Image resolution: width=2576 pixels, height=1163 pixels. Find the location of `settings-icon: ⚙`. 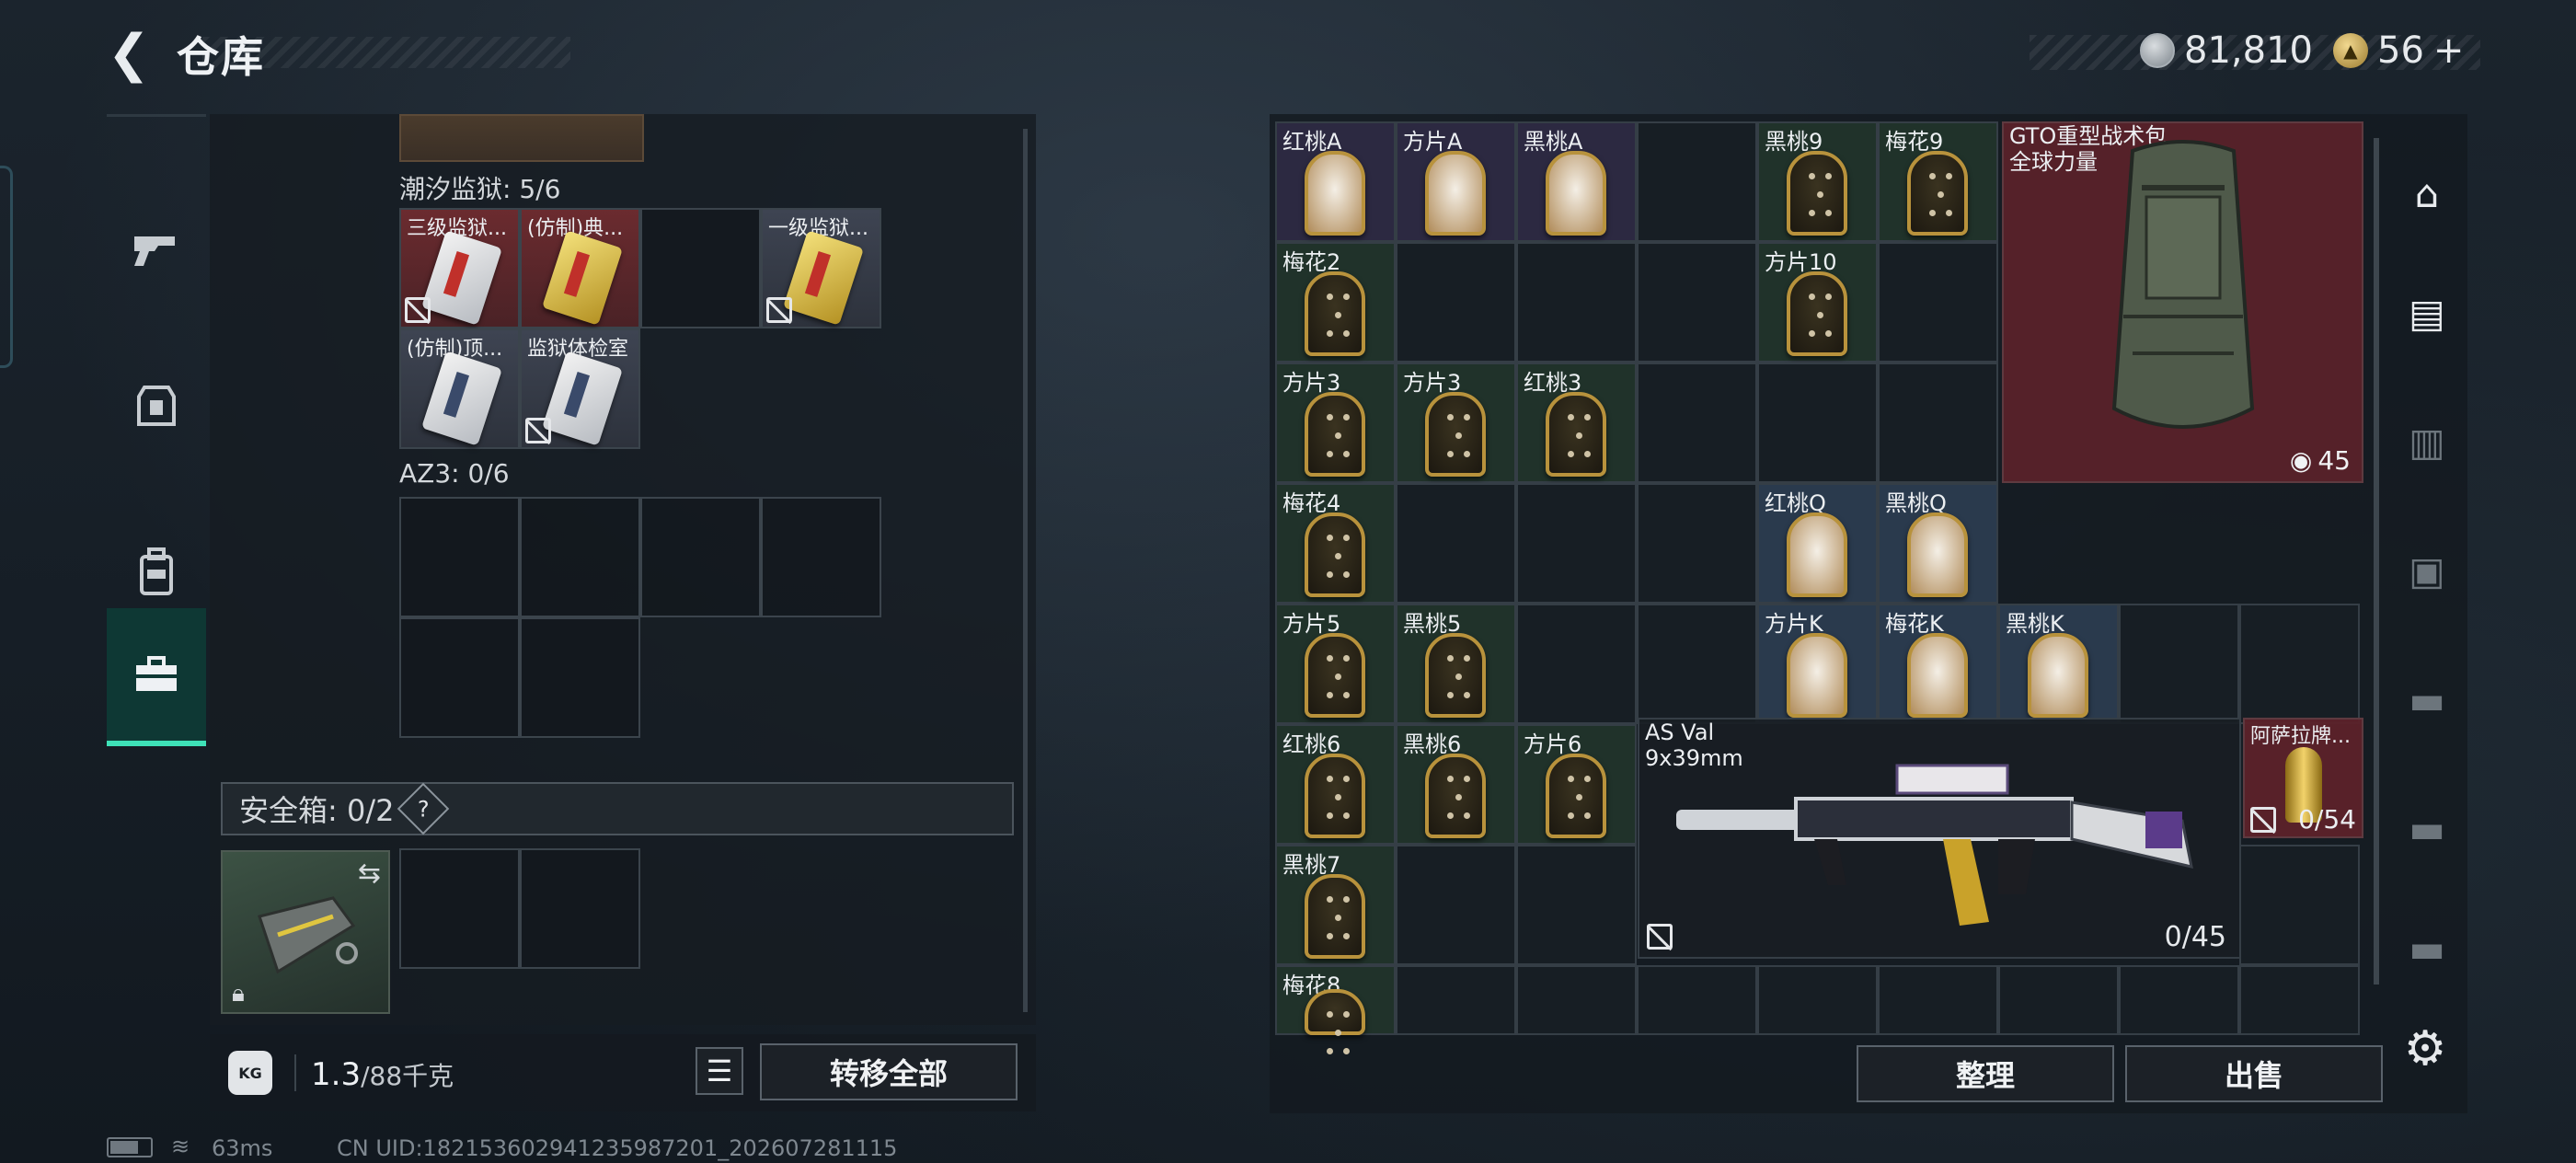

settings-icon: ⚙ is located at coordinates (2425, 1049).